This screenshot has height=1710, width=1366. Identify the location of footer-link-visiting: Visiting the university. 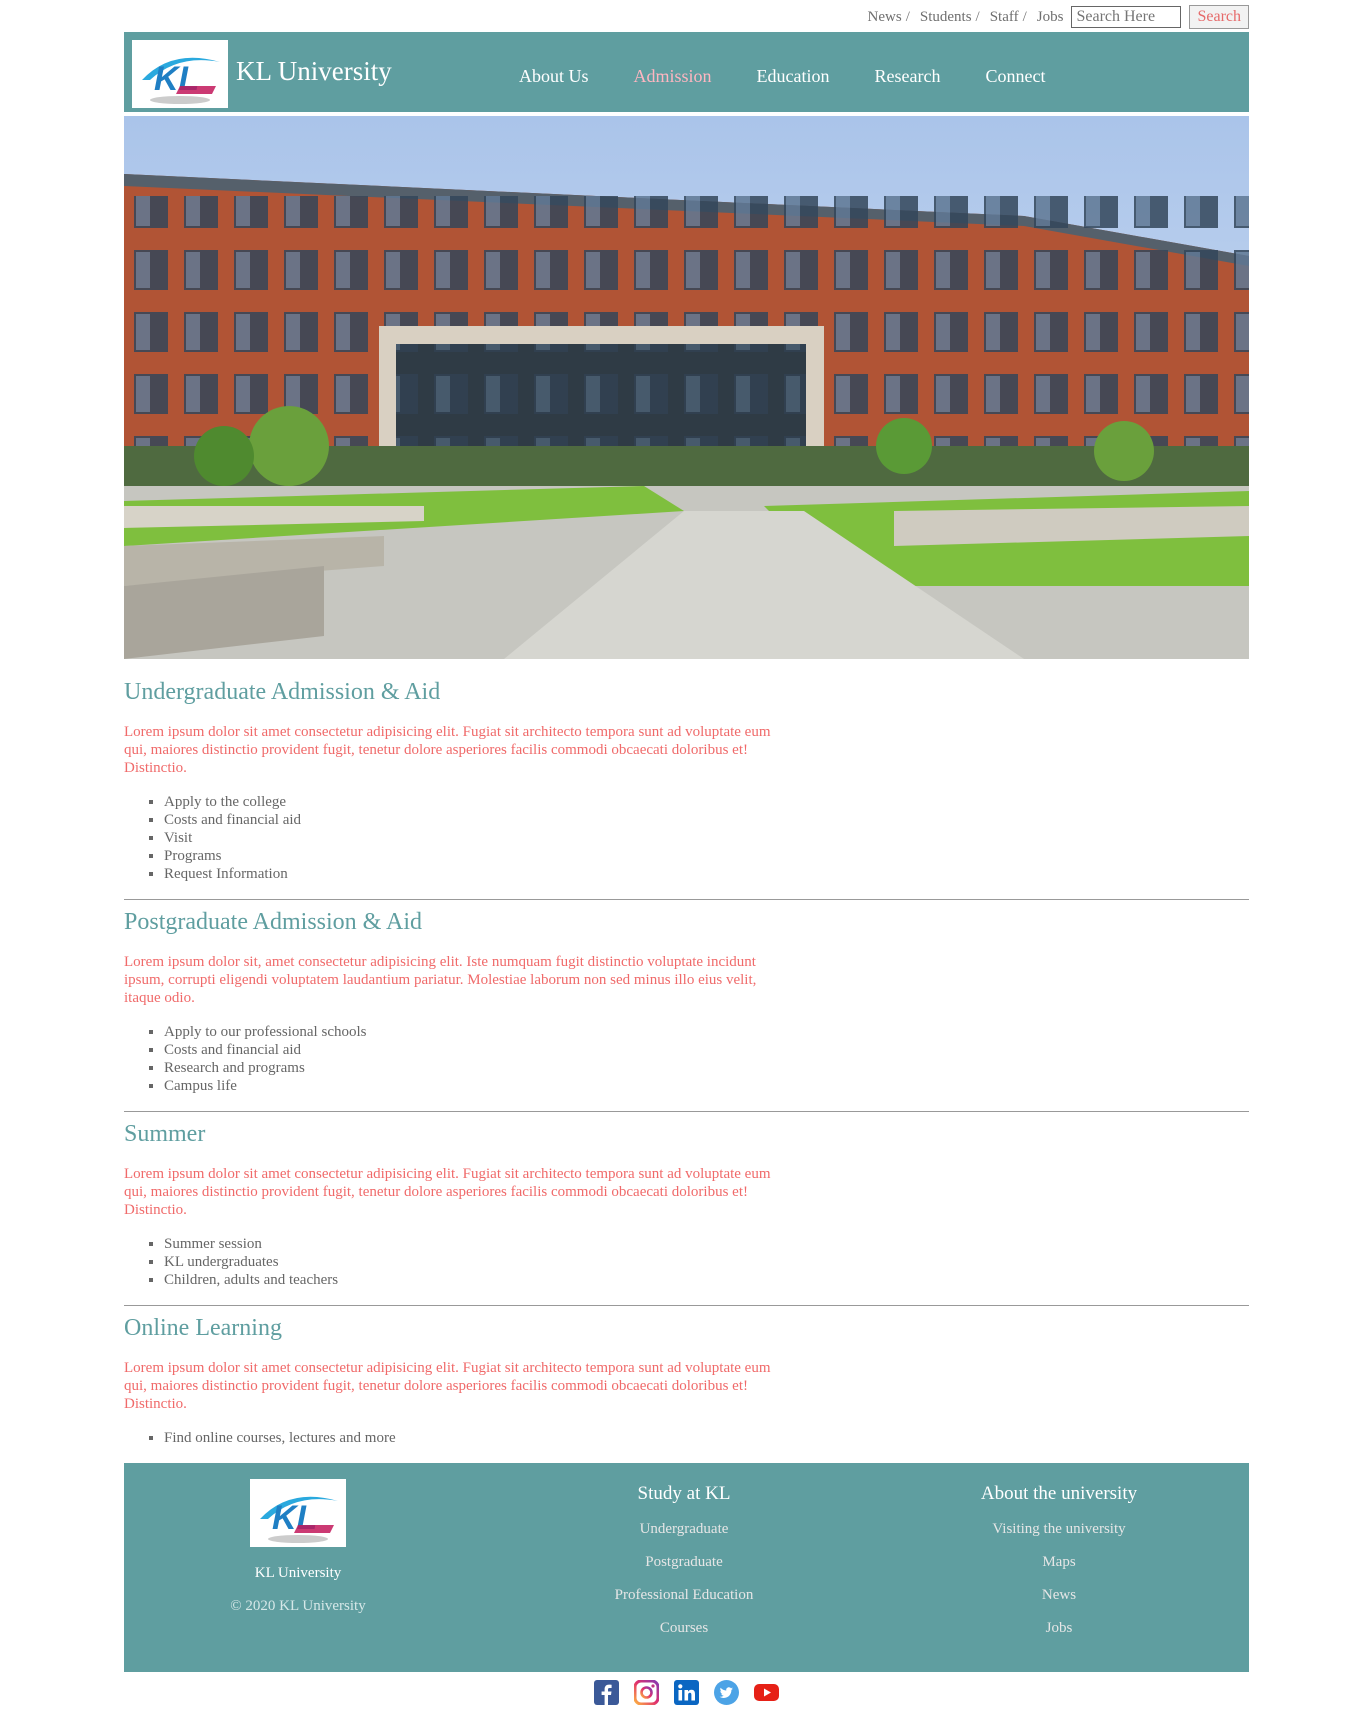
(1059, 1529).